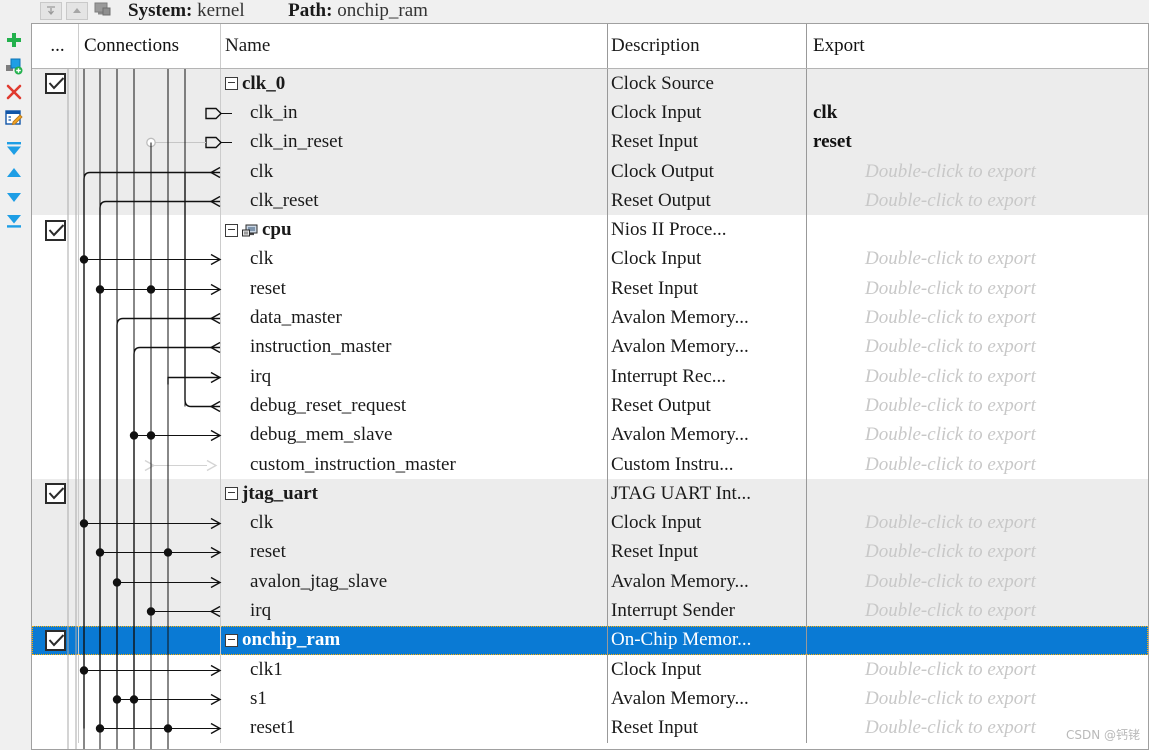 The width and height of the screenshot is (1149, 750). I want to click on remove-icon, so click(15, 93).